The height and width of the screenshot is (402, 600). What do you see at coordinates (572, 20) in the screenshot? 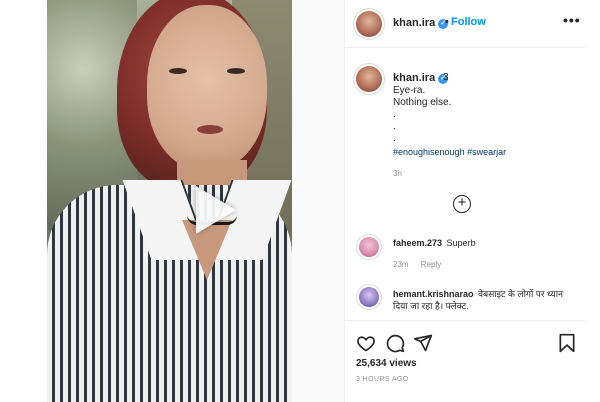
I see `more-options-icon: •••` at bounding box center [572, 20].